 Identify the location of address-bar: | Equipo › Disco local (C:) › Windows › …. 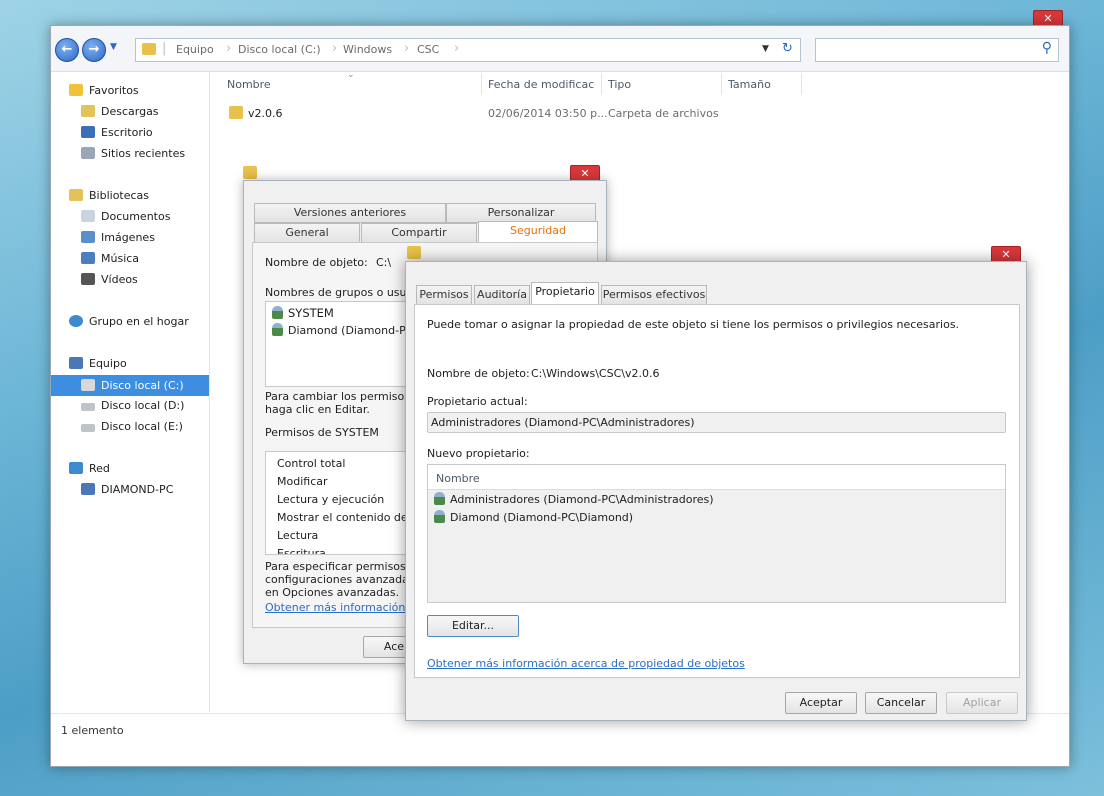
(468, 50).